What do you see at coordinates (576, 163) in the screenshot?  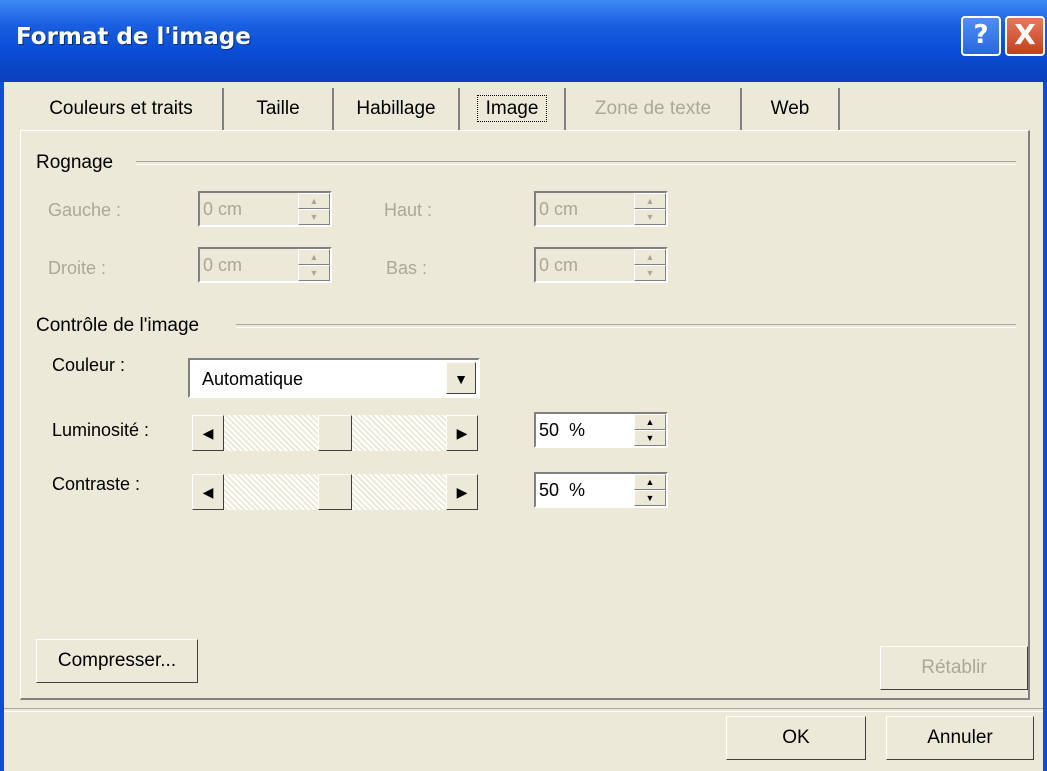 I see `rognage-divider` at bounding box center [576, 163].